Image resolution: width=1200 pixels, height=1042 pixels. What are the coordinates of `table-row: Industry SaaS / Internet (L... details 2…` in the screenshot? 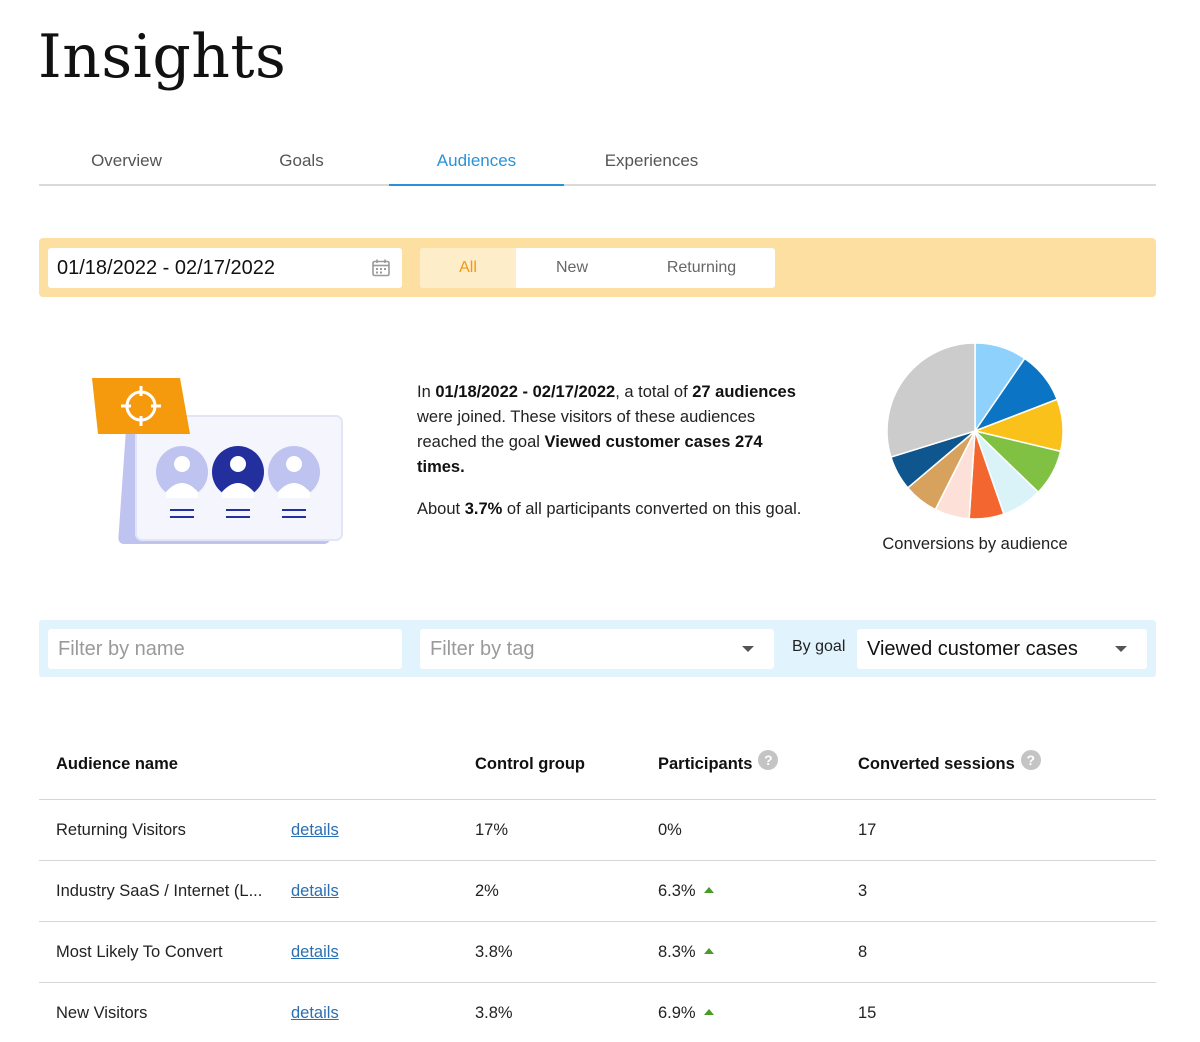 It's located at (597, 891).